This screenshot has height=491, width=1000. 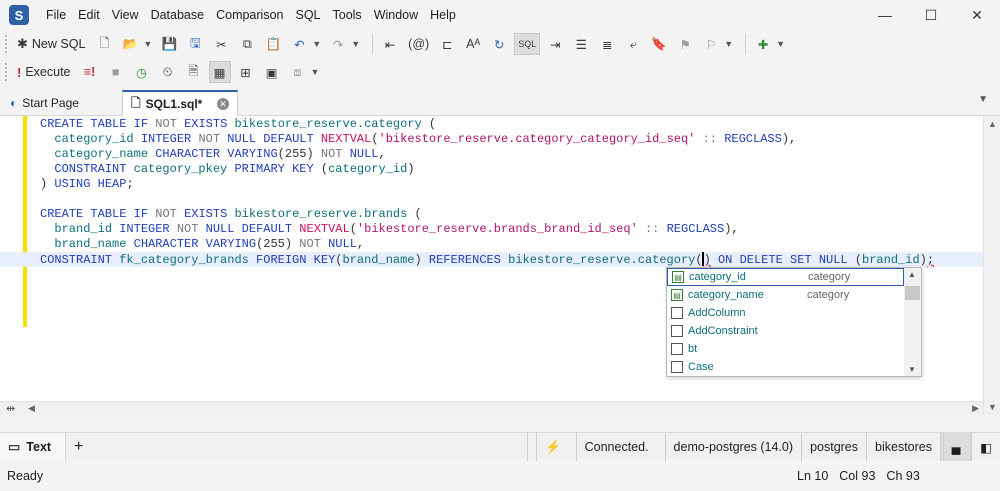 What do you see at coordinates (912, 322) in the screenshot?
I see `popup-scrollbar: ▲ ▼` at bounding box center [912, 322].